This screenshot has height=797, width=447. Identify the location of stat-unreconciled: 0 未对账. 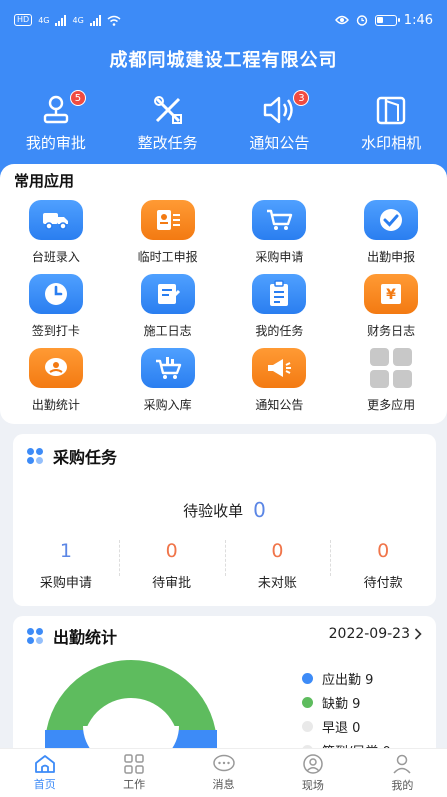
(277, 565).